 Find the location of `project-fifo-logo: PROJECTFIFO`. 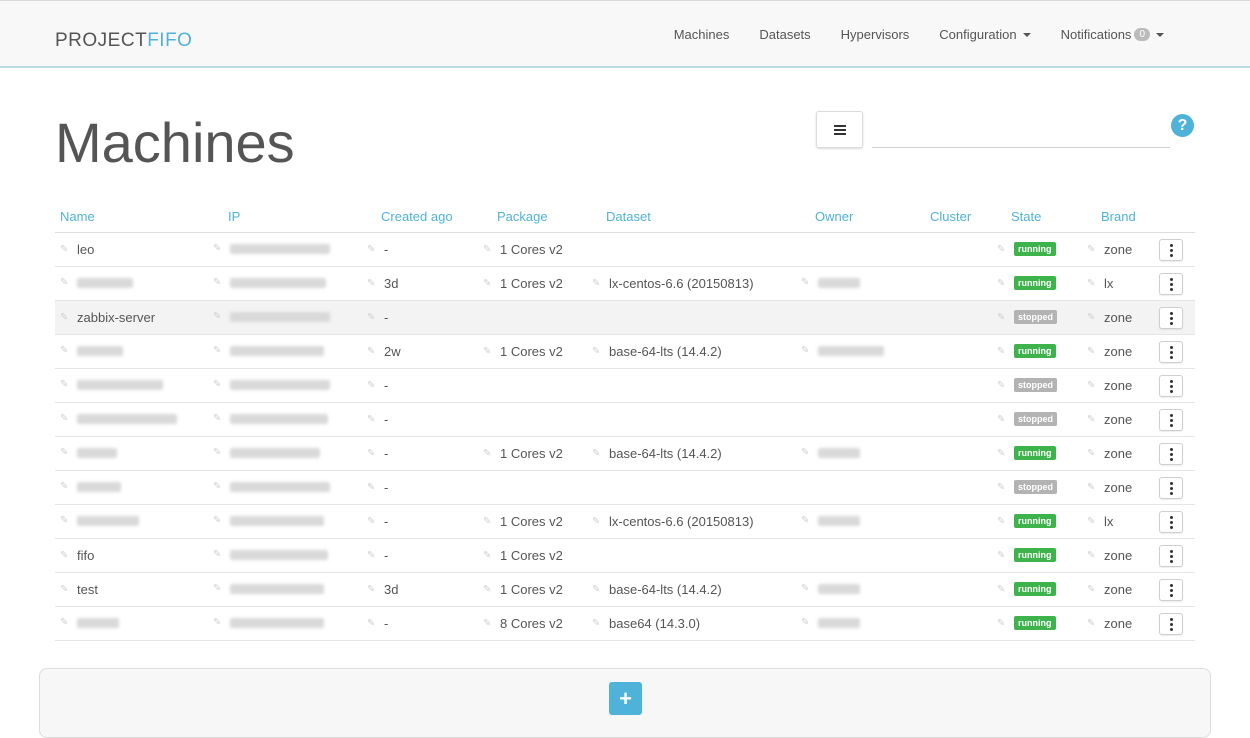

project-fifo-logo: PROJECTFIFO is located at coordinates (123, 41).